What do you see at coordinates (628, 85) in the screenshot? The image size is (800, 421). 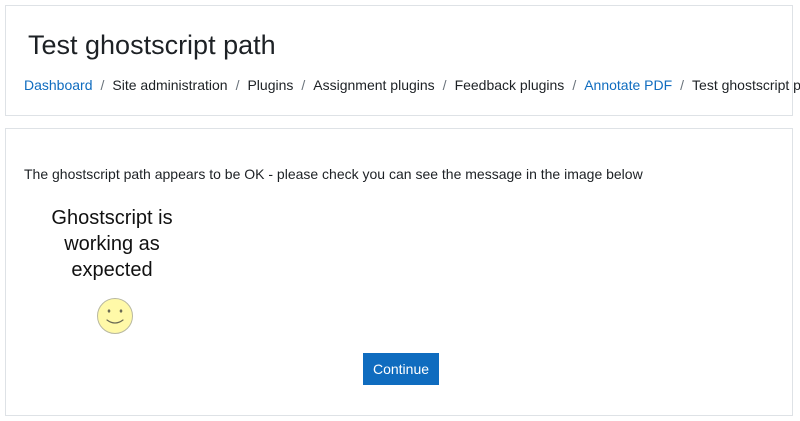 I see `breadcrumb-annotate-pdf: Annotate PDF` at bounding box center [628, 85].